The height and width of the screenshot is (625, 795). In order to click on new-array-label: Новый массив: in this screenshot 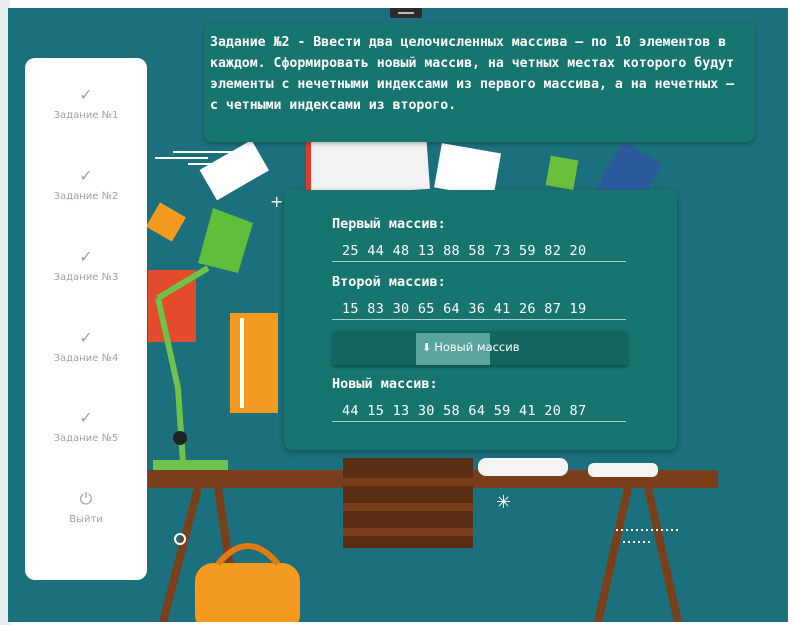, I will do `click(385, 384)`.